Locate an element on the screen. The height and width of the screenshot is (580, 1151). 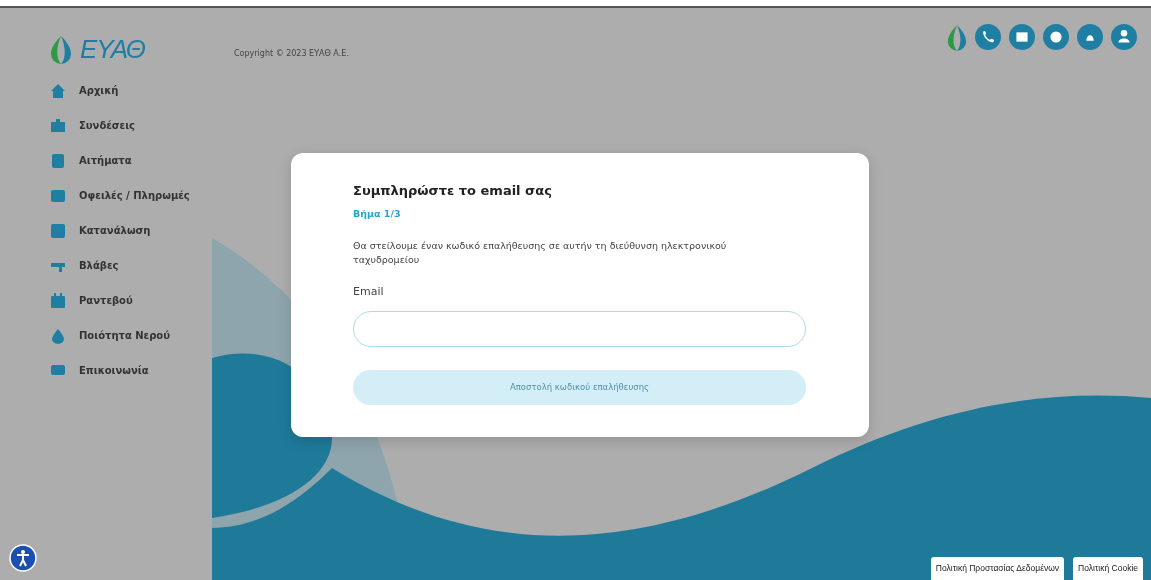
drop-logo-icon is located at coordinates (61, 49).